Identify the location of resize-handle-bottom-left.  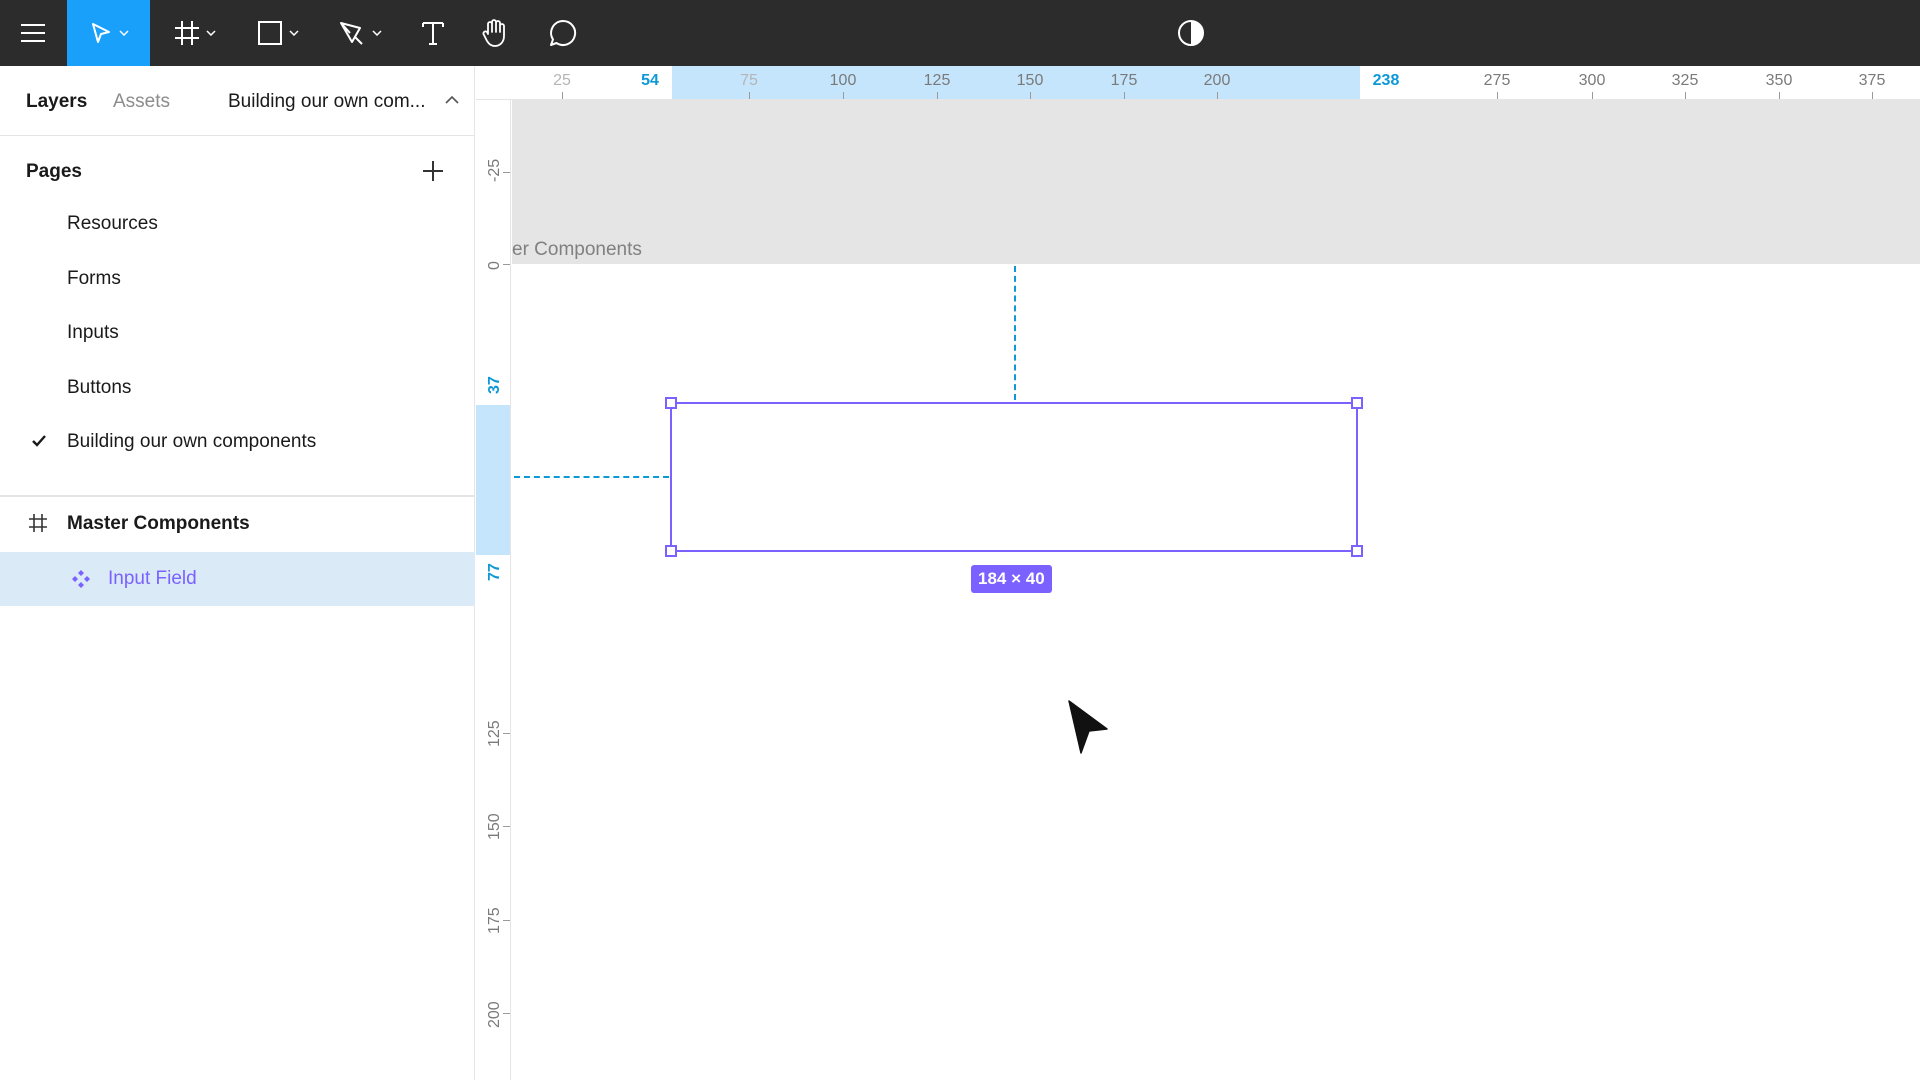
(671, 551).